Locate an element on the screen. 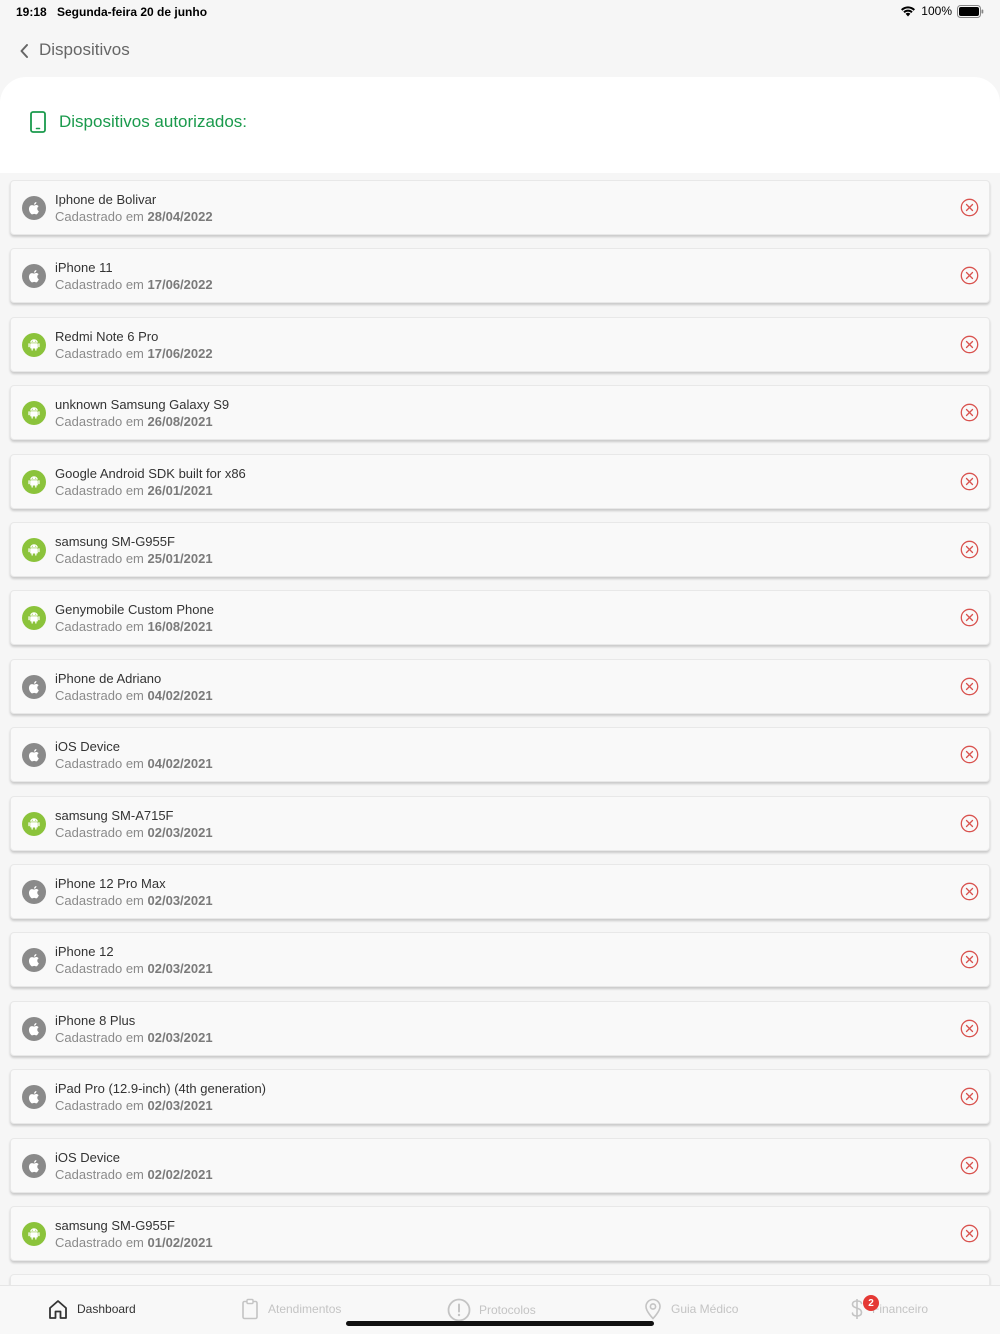  device-registered: Cadastrado em 02/02/2021 is located at coordinates (134, 1174).